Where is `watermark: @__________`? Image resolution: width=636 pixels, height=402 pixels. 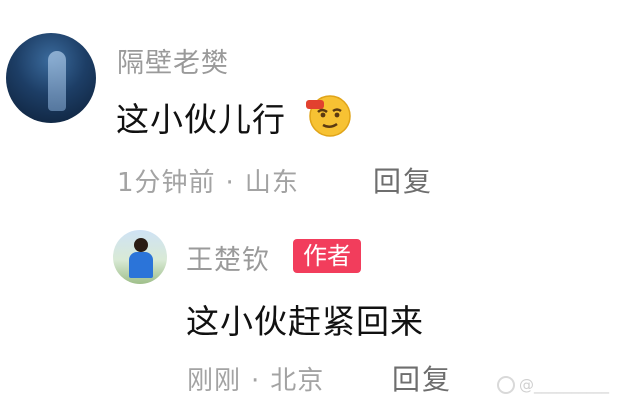
watermark: @__________ is located at coordinates (561, 385).